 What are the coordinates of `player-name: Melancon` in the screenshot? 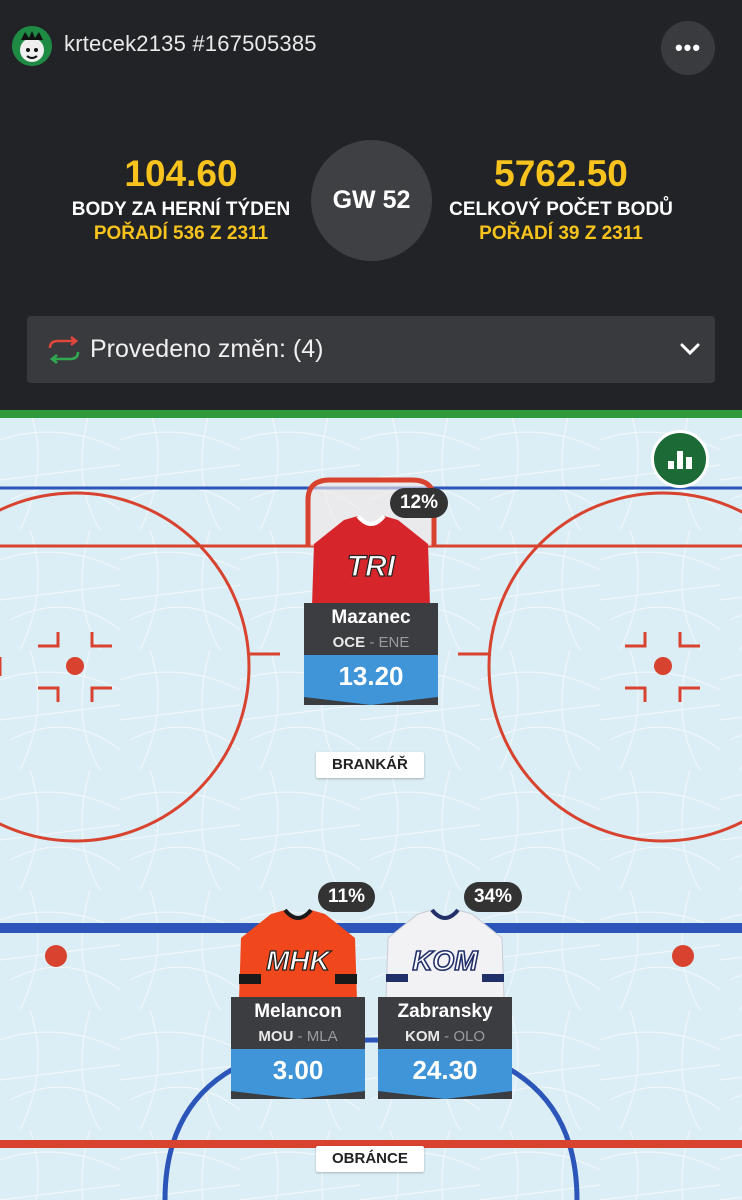 It's located at (298, 1011).